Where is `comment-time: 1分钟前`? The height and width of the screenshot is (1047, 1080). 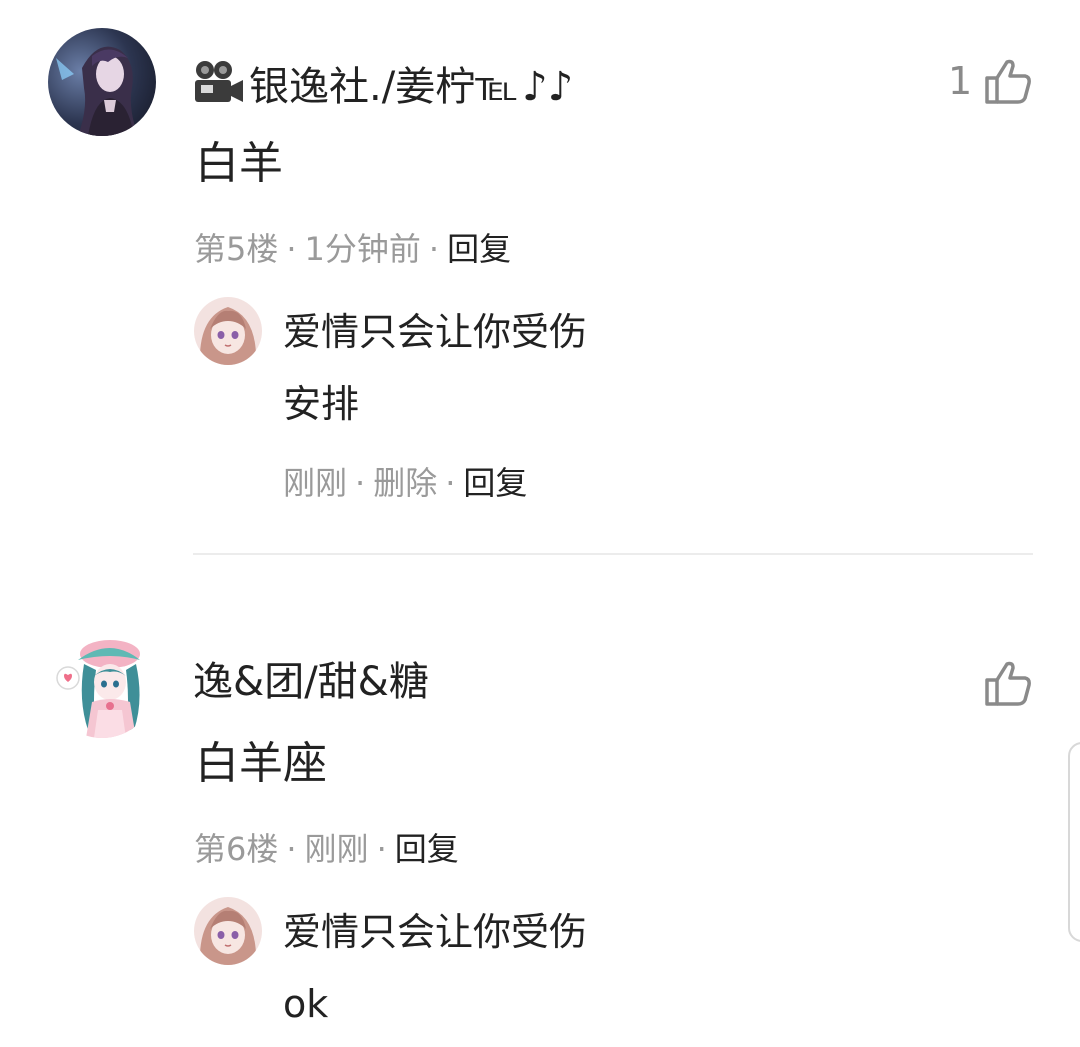
comment-time: 1分钟前 is located at coordinates (362, 249).